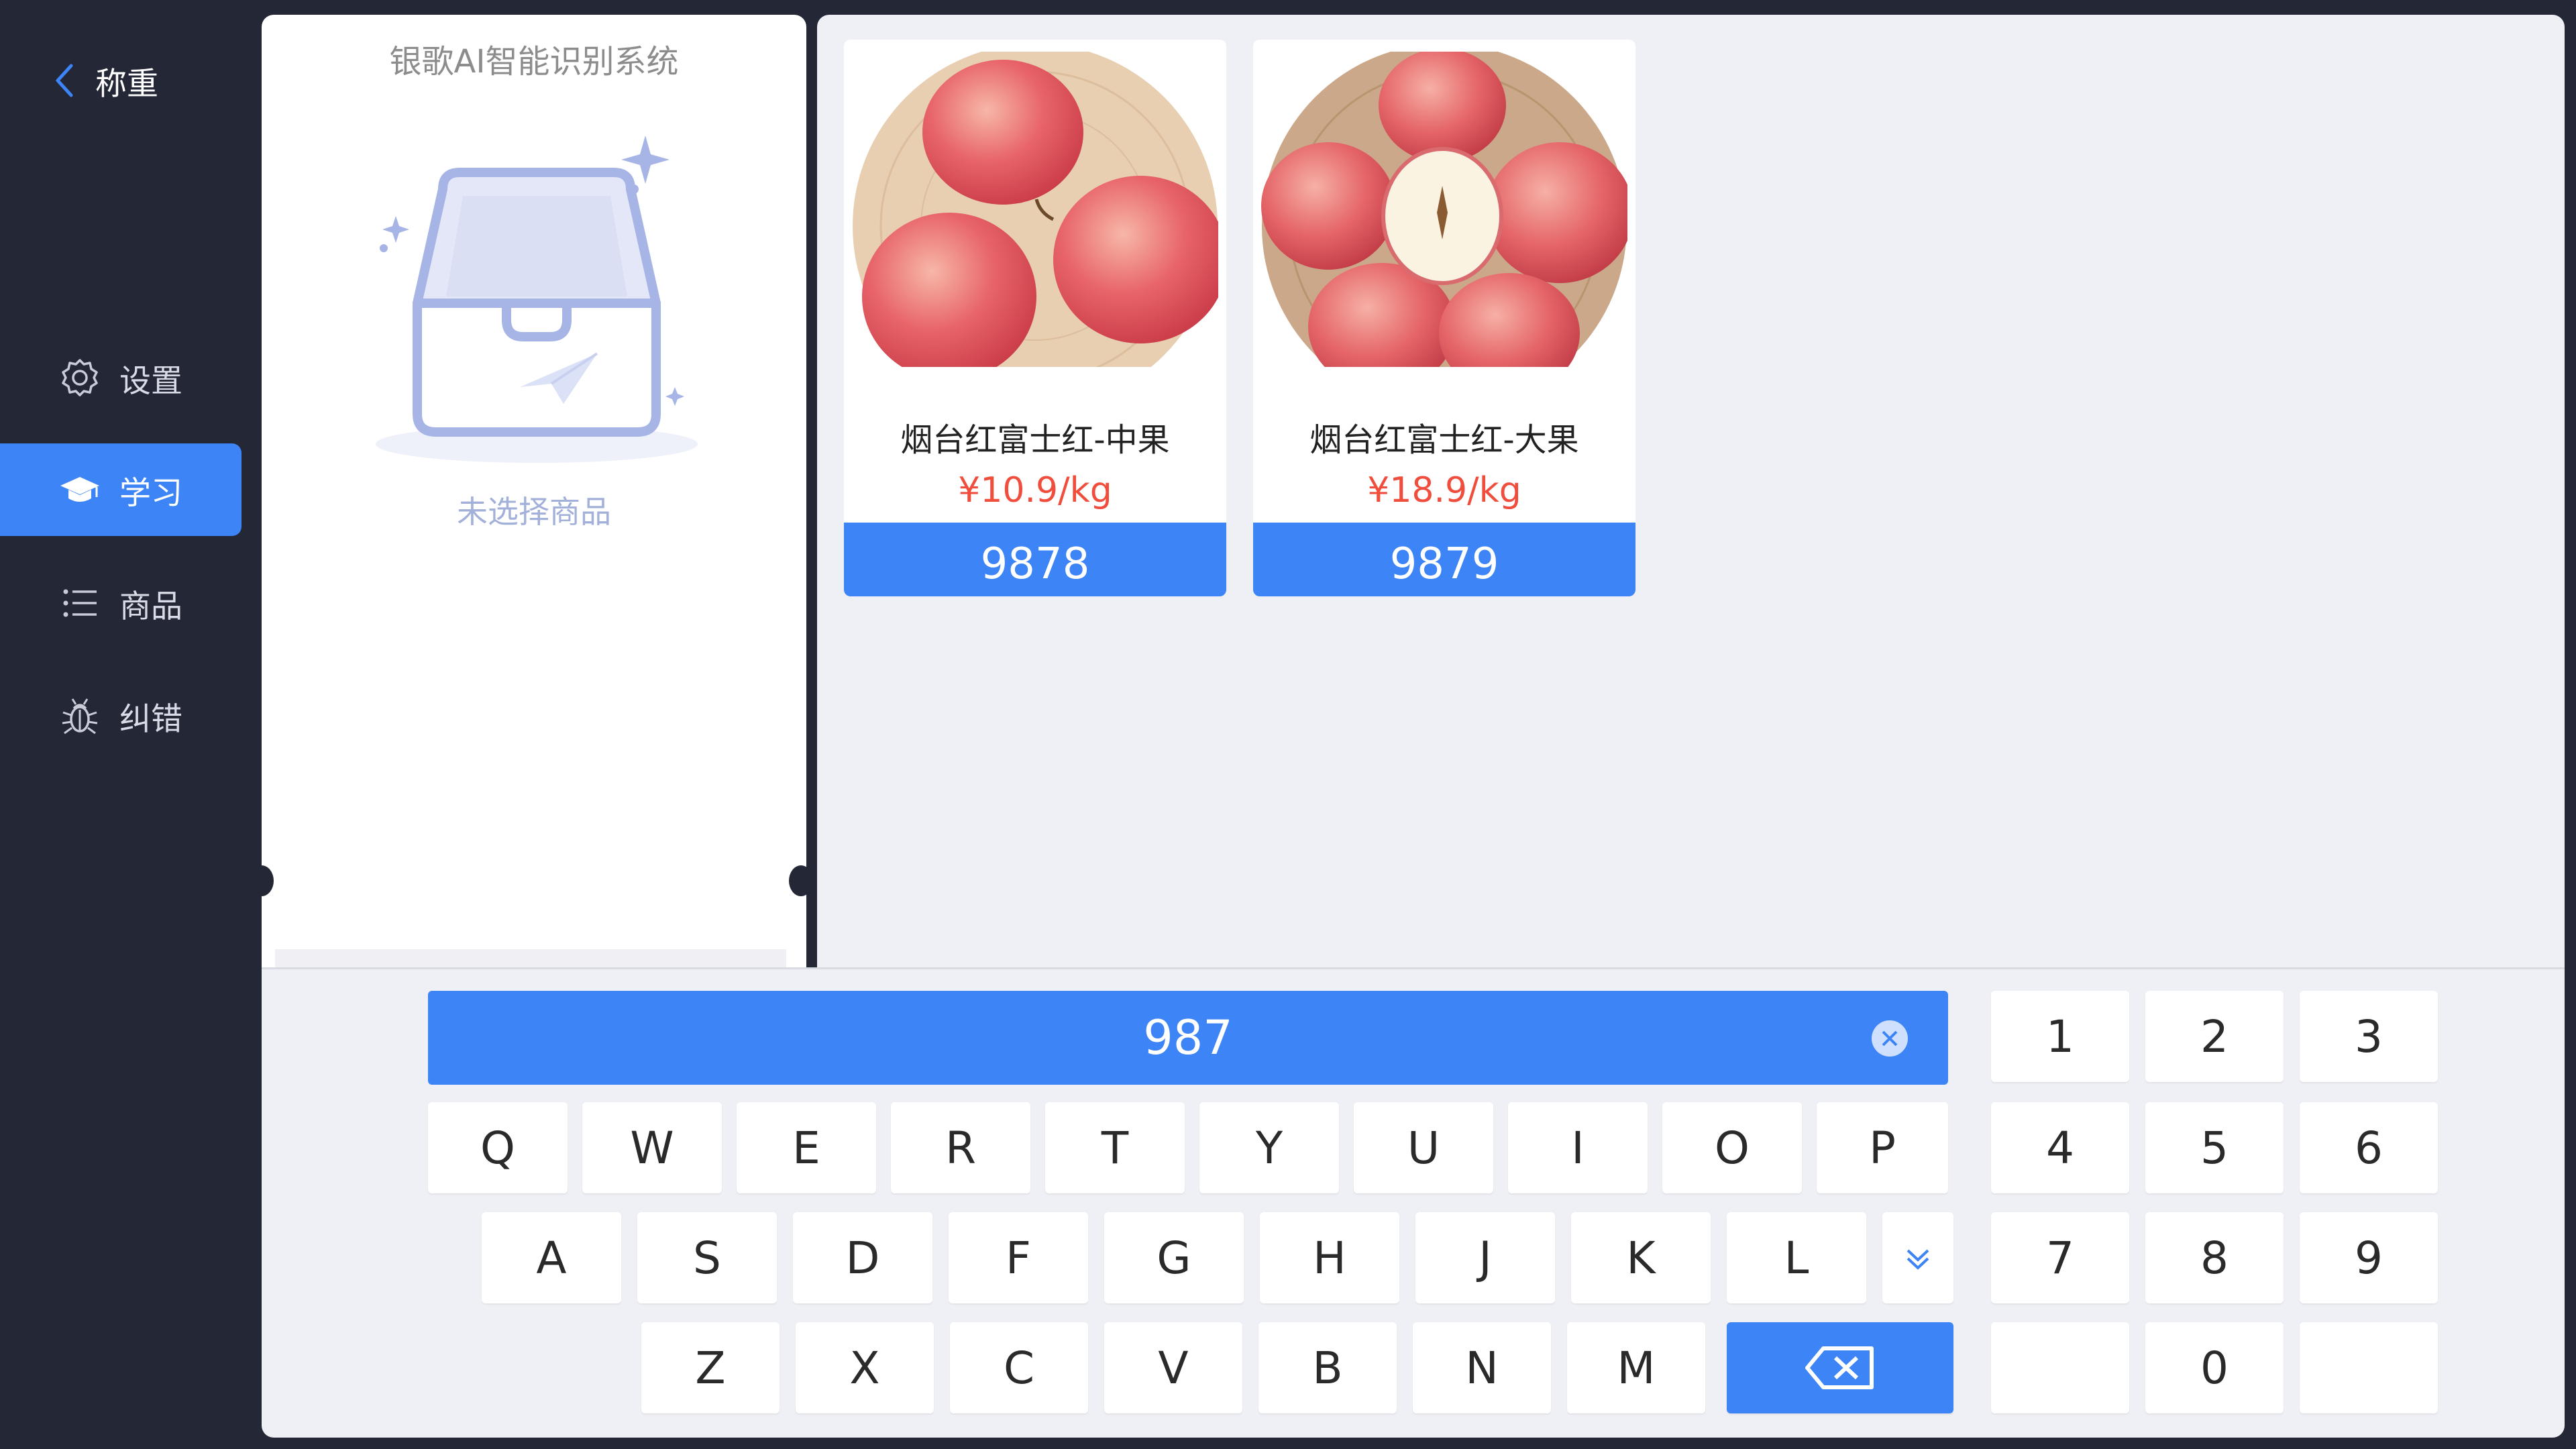  Describe the element at coordinates (1018, 1257) in the screenshot. I see `key-f: F` at that location.